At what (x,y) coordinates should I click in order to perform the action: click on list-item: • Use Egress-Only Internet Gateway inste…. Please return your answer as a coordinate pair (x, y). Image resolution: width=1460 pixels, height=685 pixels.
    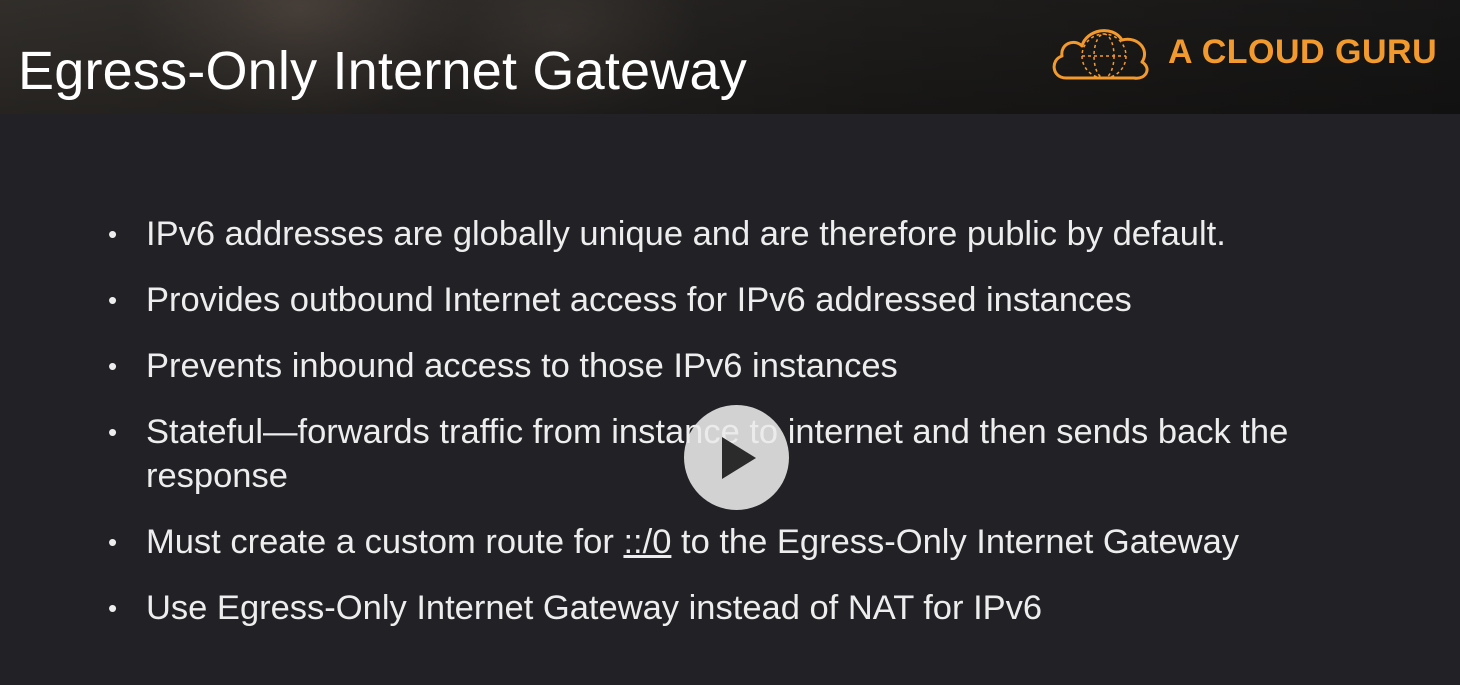
    Looking at the image, I should click on (734, 608).